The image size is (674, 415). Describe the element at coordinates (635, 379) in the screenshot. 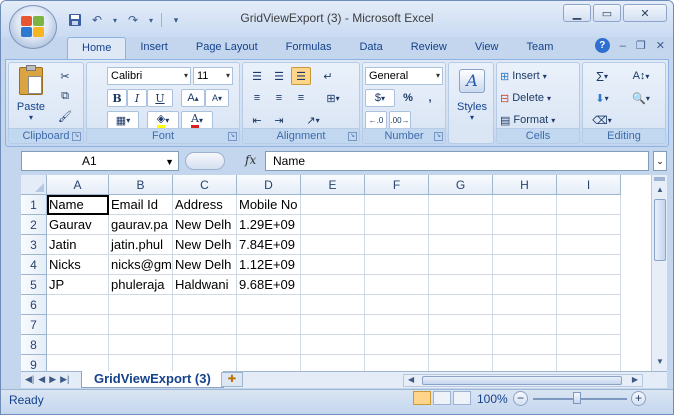

I see `scroll-right-icon: ▶` at that location.